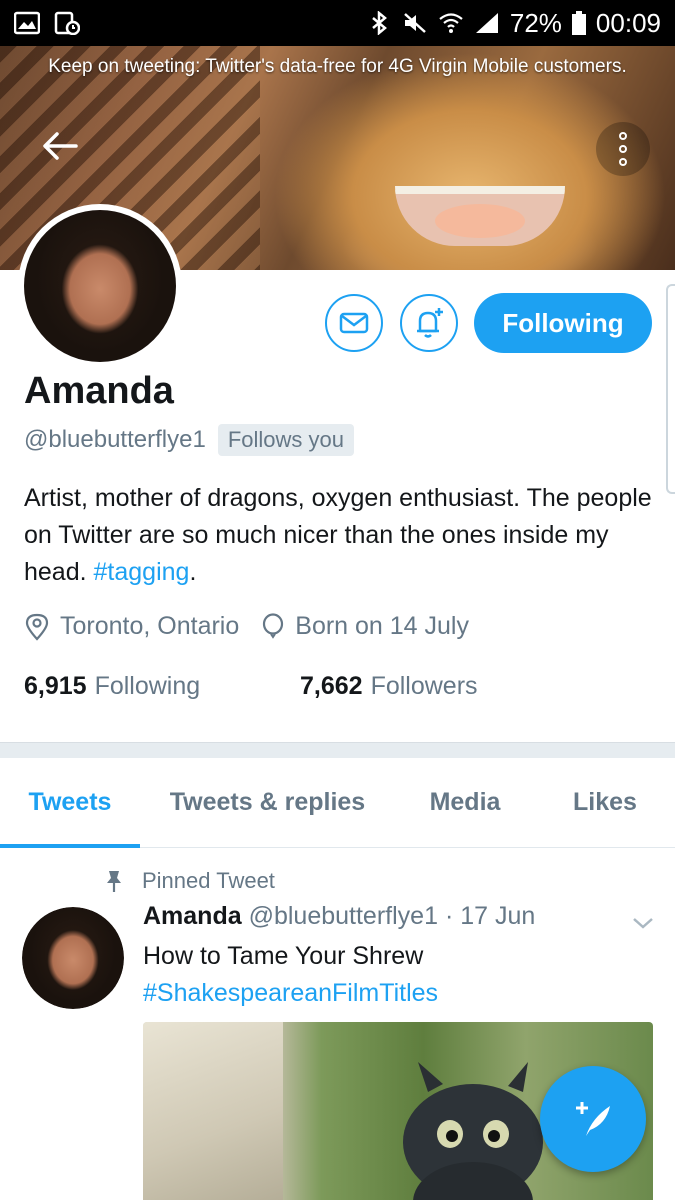 Image resolution: width=675 pixels, height=1200 pixels. I want to click on tweet-avatar, so click(73, 958).